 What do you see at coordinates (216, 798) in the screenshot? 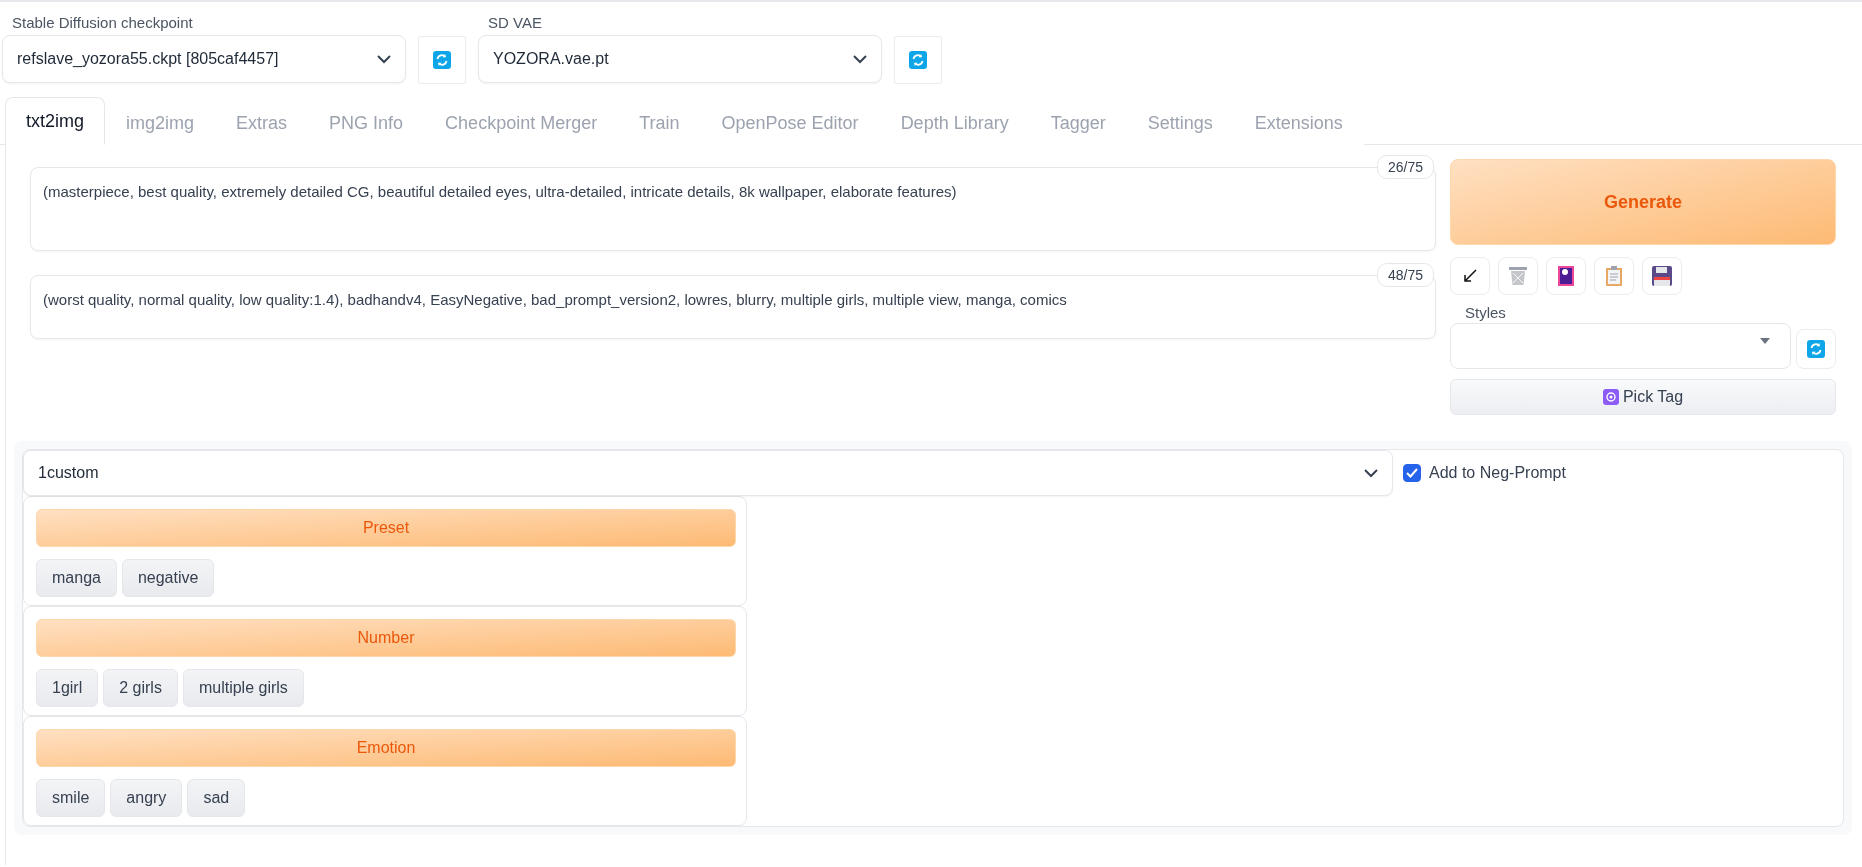
I see `tag-button: sad` at bounding box center [216, 798].